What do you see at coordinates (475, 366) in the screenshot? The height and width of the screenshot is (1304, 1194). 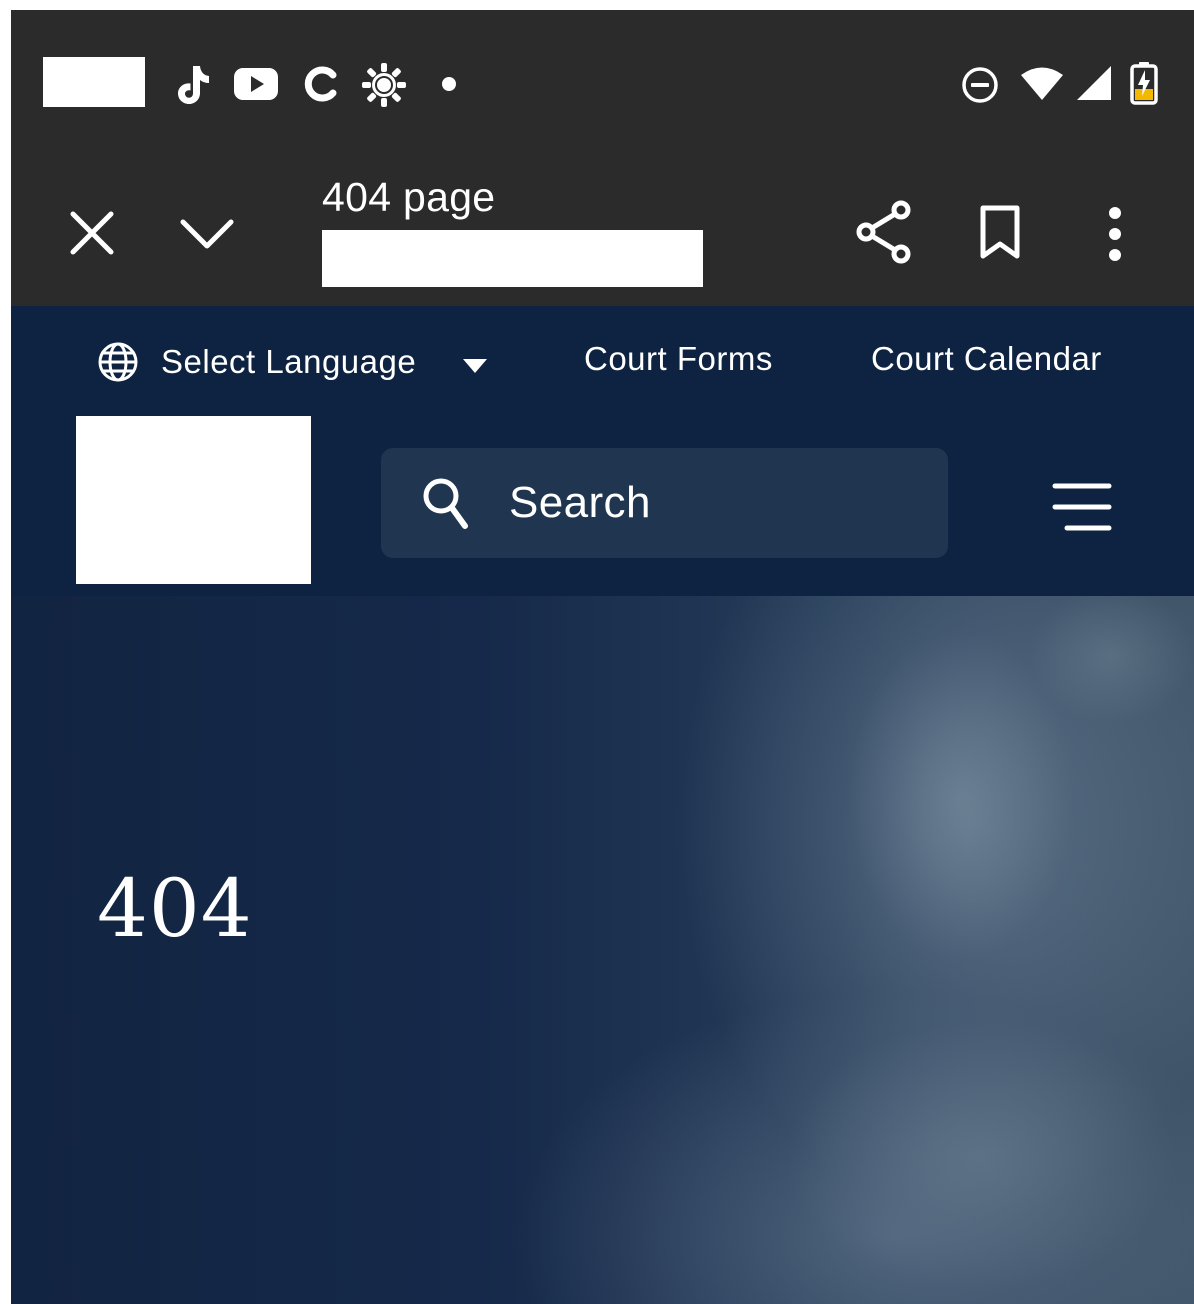 I see `caret-down-icon` at bounding box center [475, 366].